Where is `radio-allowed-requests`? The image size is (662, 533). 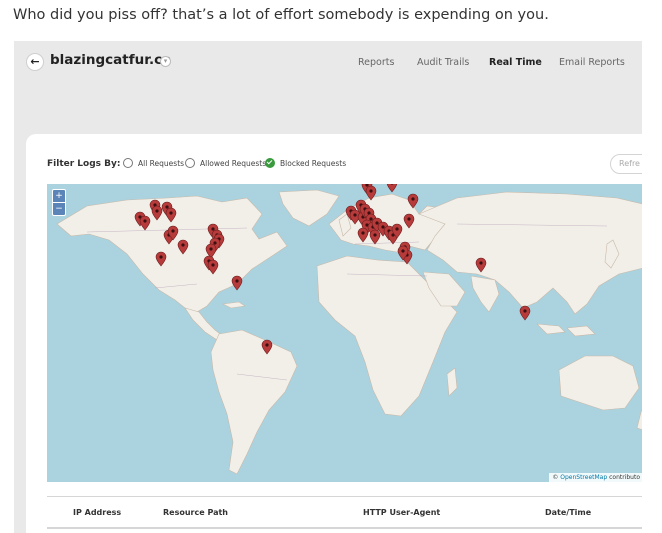 radio-allowed-requests is located at coordinates (190, 163).